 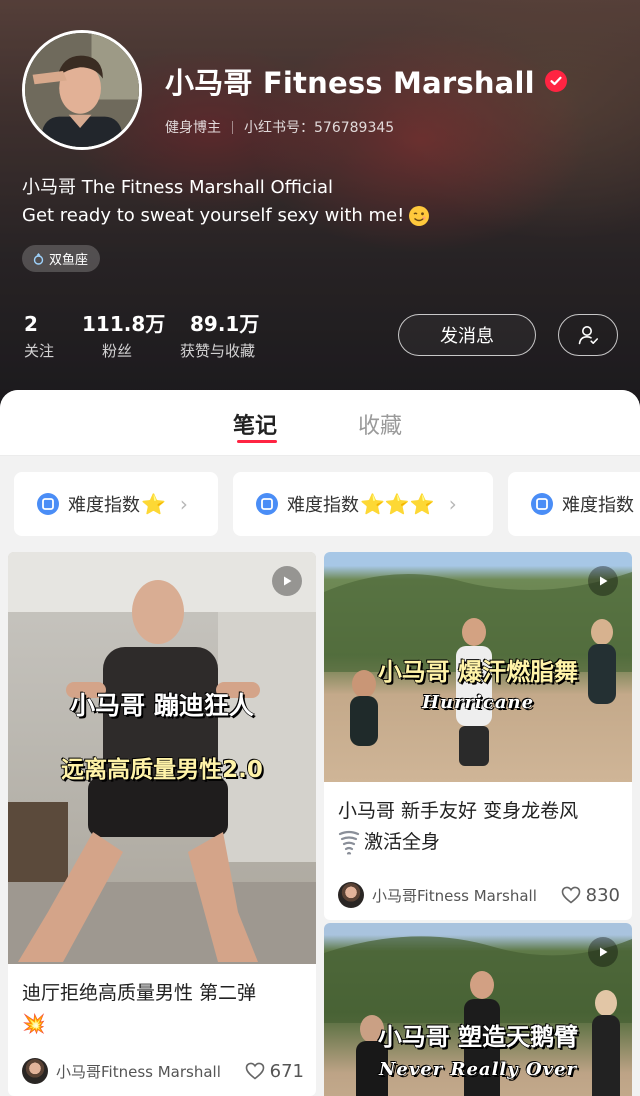 I want to click on note-1-author: 小马哥Fitness Marshall, so click(x=150, y=1071).